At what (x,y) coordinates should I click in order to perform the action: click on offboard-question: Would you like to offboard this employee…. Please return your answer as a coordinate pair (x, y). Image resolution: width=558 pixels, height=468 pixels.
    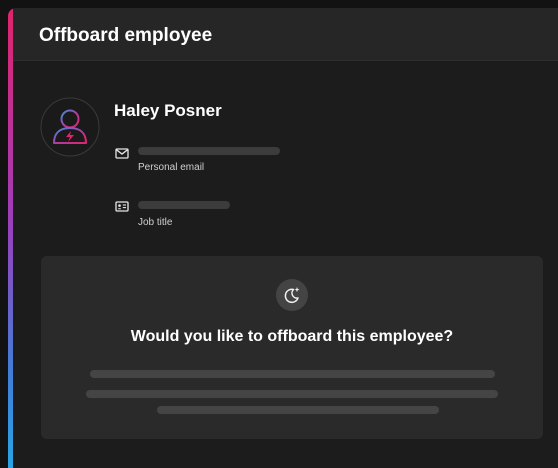
    Looking at the image, I should click on (292, 336).